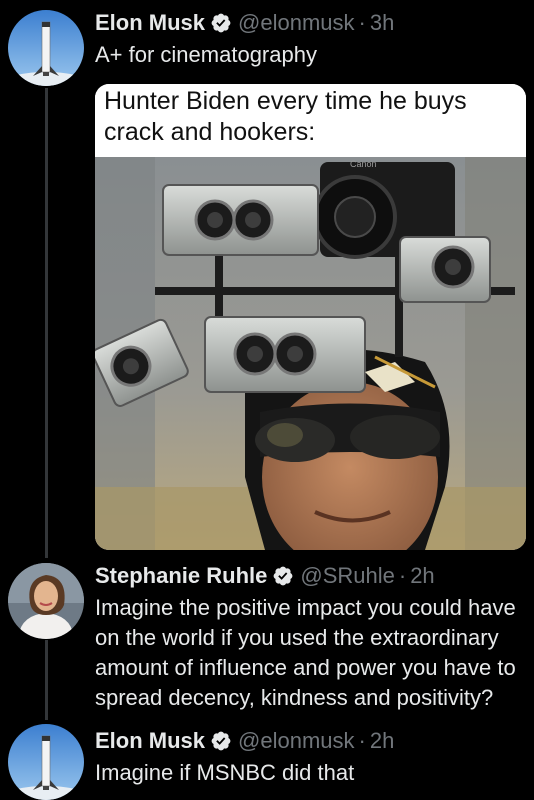  I want to click on camera-brand-label: Canon, so click(363, 164).